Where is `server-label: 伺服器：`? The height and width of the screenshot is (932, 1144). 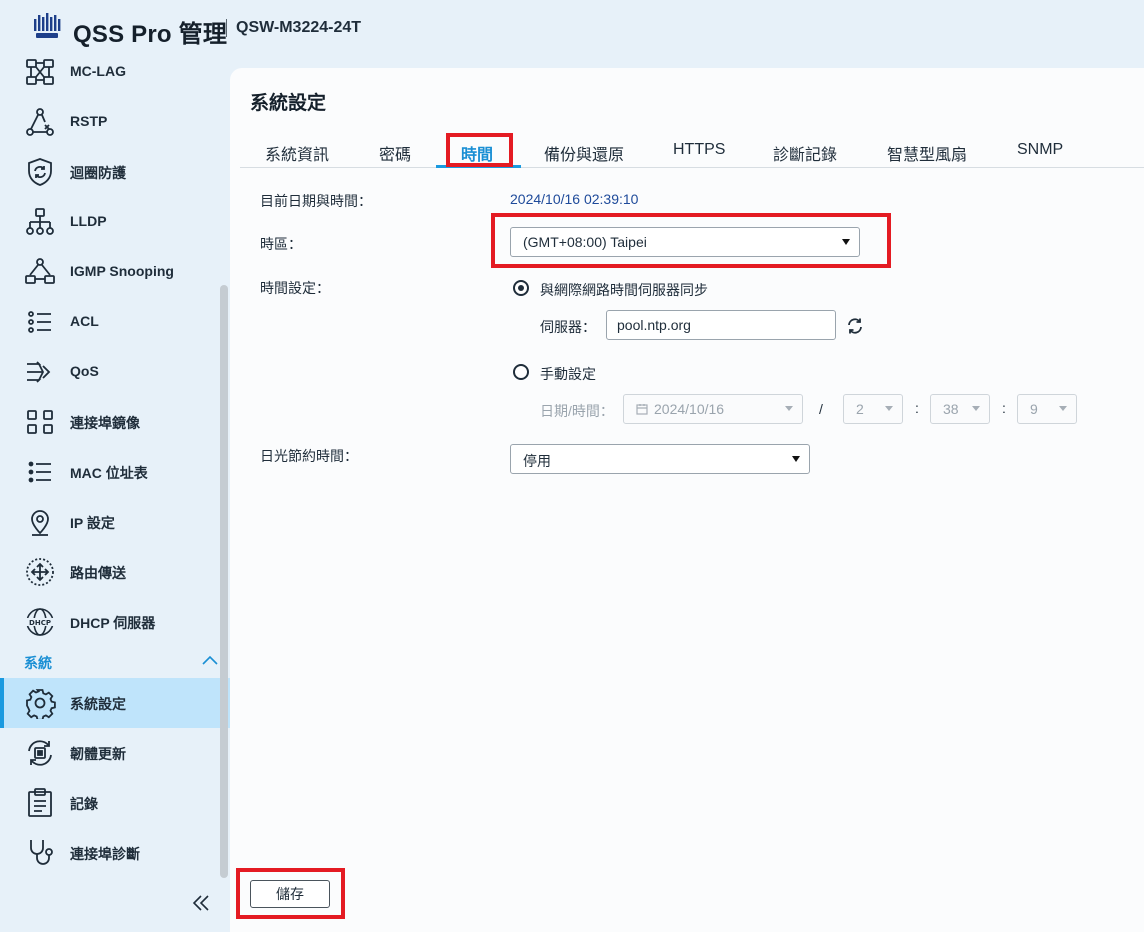 server-label: 伺服器： is located at coordinates (568, 327).